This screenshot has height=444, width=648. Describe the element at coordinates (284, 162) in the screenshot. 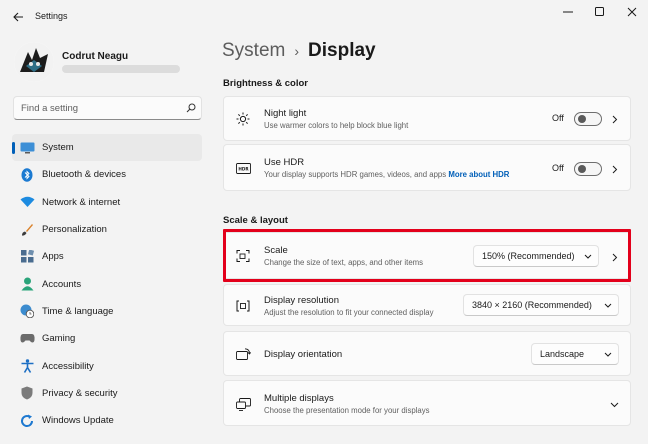

I see `hdr-title: Use HDR` at that location.